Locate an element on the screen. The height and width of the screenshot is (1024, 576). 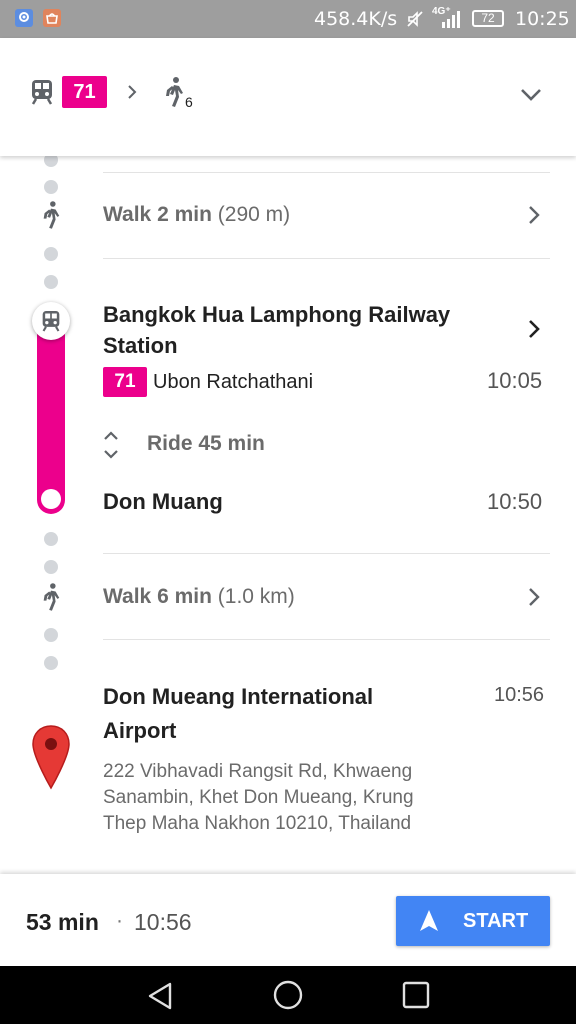
network-speed: 458.4K/s is located at coordinates (356, 19).